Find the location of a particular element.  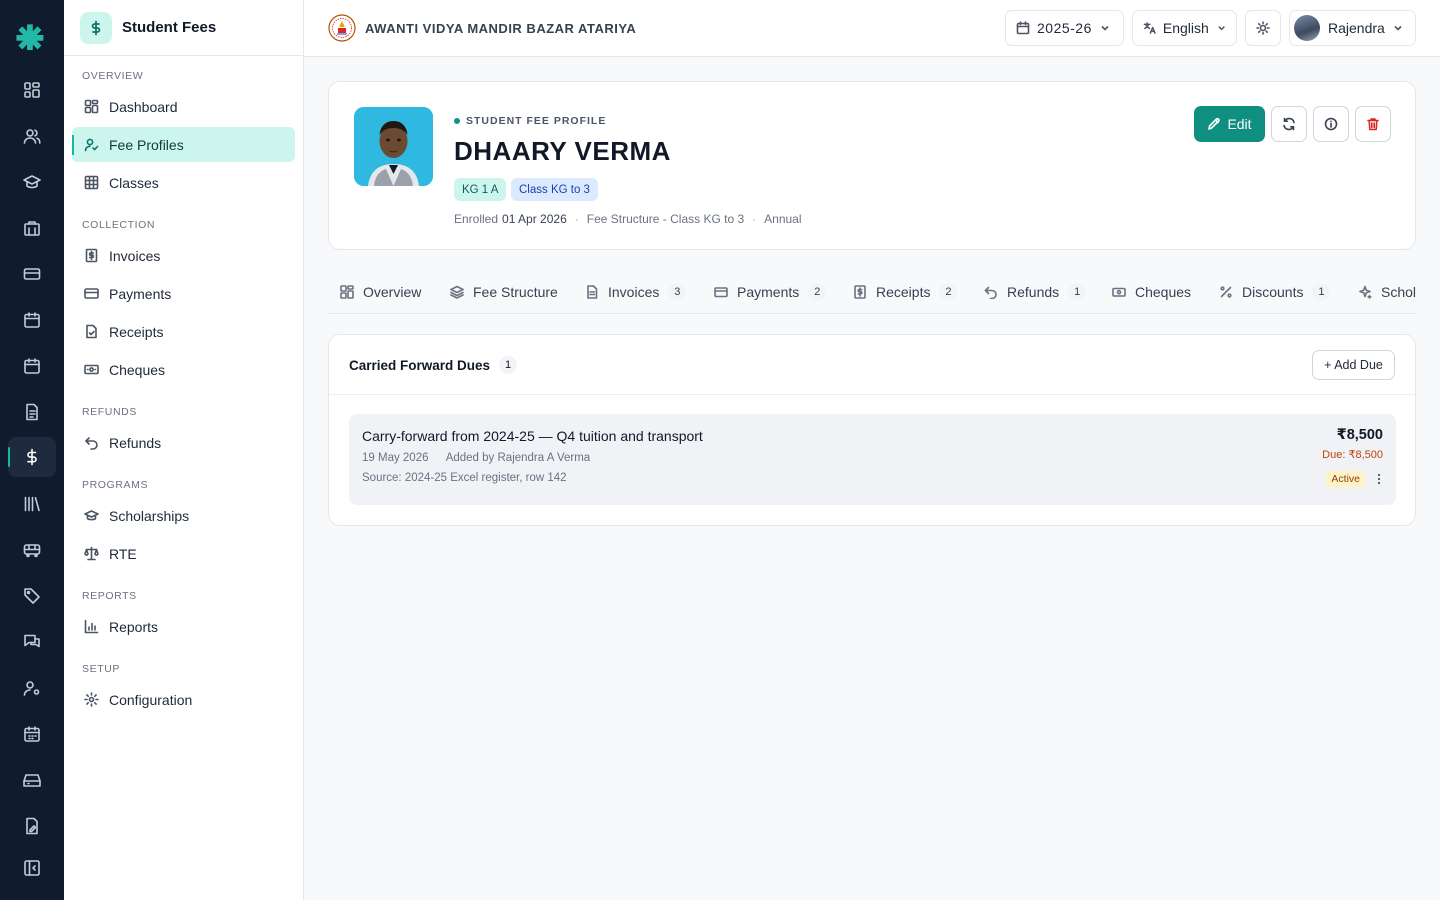

app-rail is located at coordinates (32, 450).